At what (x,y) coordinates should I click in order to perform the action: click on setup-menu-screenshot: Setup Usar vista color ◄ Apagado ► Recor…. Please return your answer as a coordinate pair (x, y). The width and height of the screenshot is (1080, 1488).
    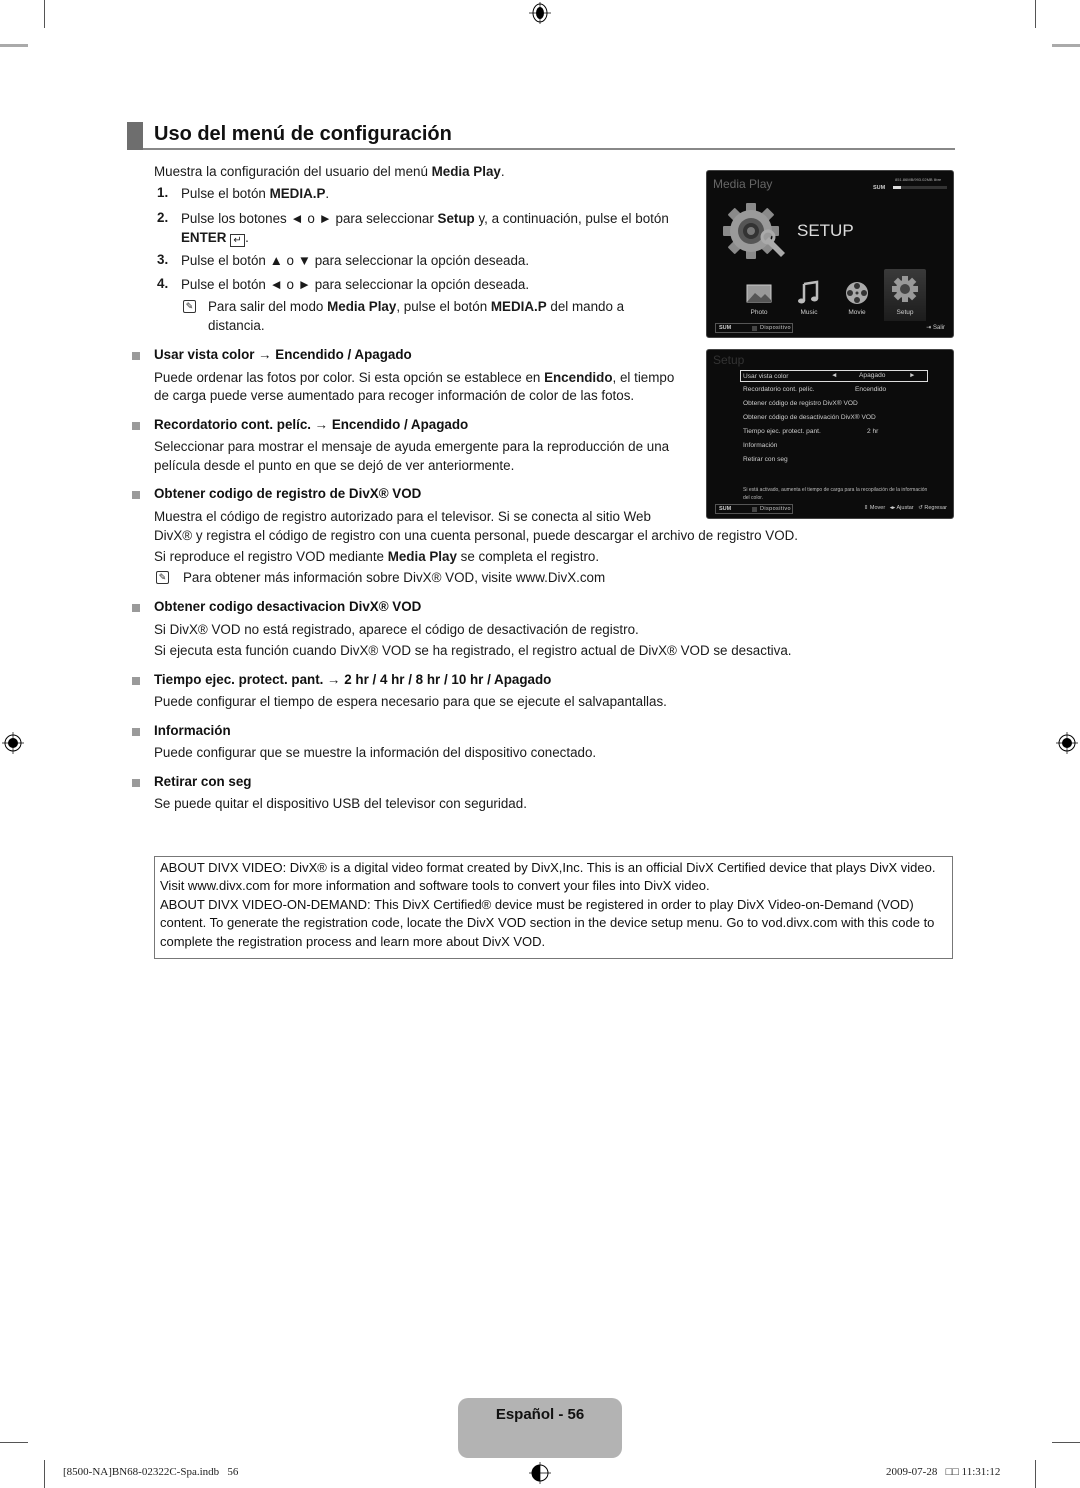
    Looking at the image, I should click on (830, 434).